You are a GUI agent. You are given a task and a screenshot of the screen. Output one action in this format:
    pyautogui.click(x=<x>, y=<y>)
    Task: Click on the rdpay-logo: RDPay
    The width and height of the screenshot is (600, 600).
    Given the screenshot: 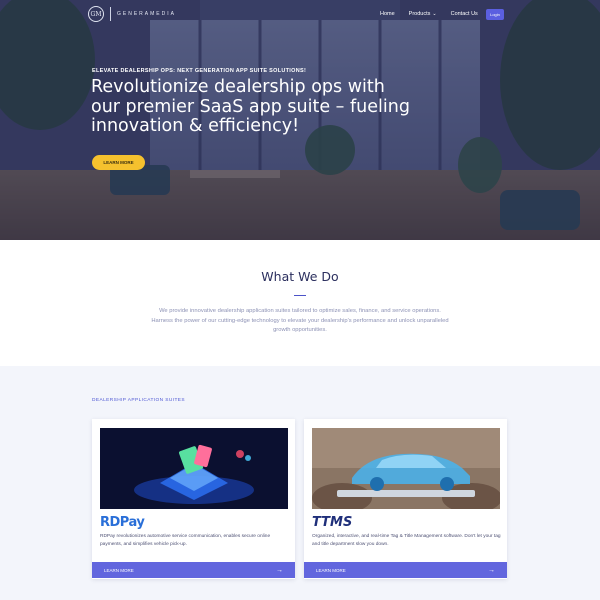 What is the action you would take?
    pyautogui.click(x=122, y=522)
    